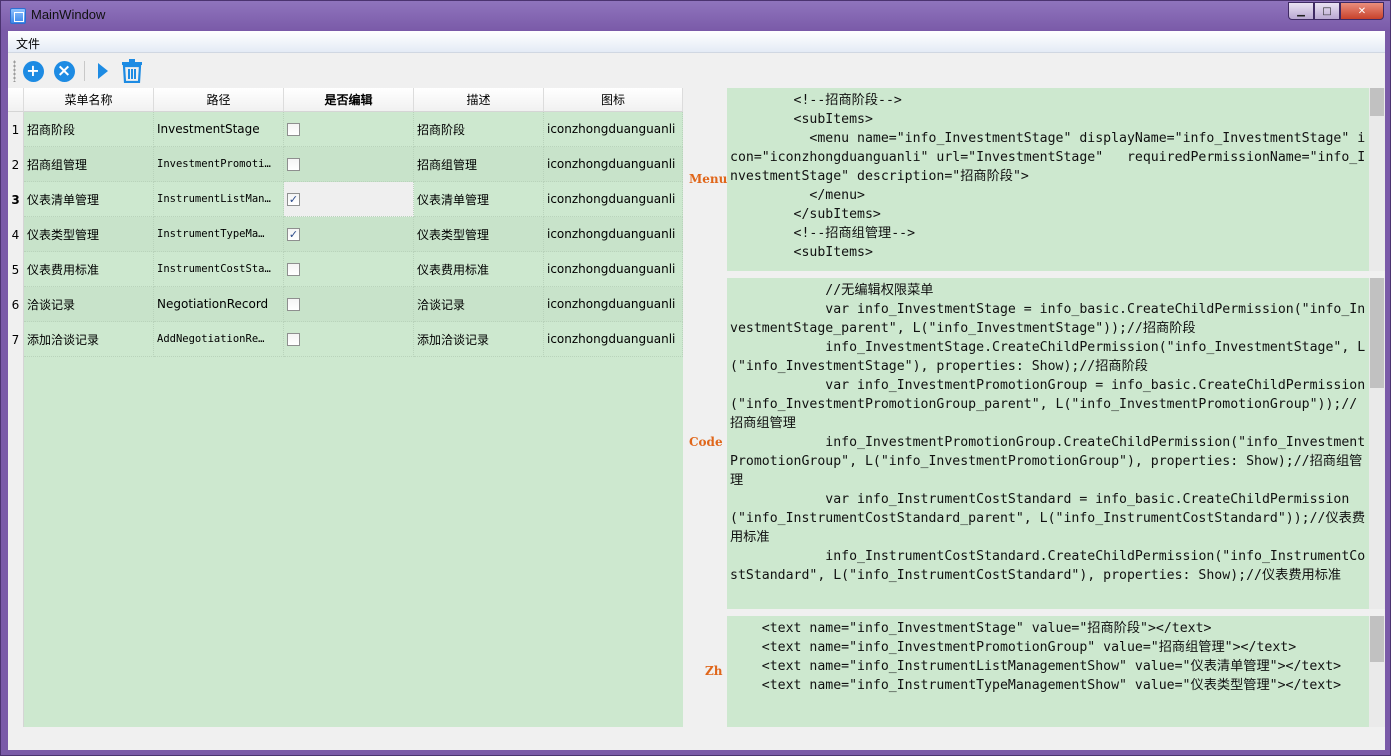 Image resolution: width=1391 pixels, height=756 pixels. What do you see at coordinates (89, 129) in the screenshot?
I see `cell-menu-name: 招商阶段` at bounding box center [89, 129].